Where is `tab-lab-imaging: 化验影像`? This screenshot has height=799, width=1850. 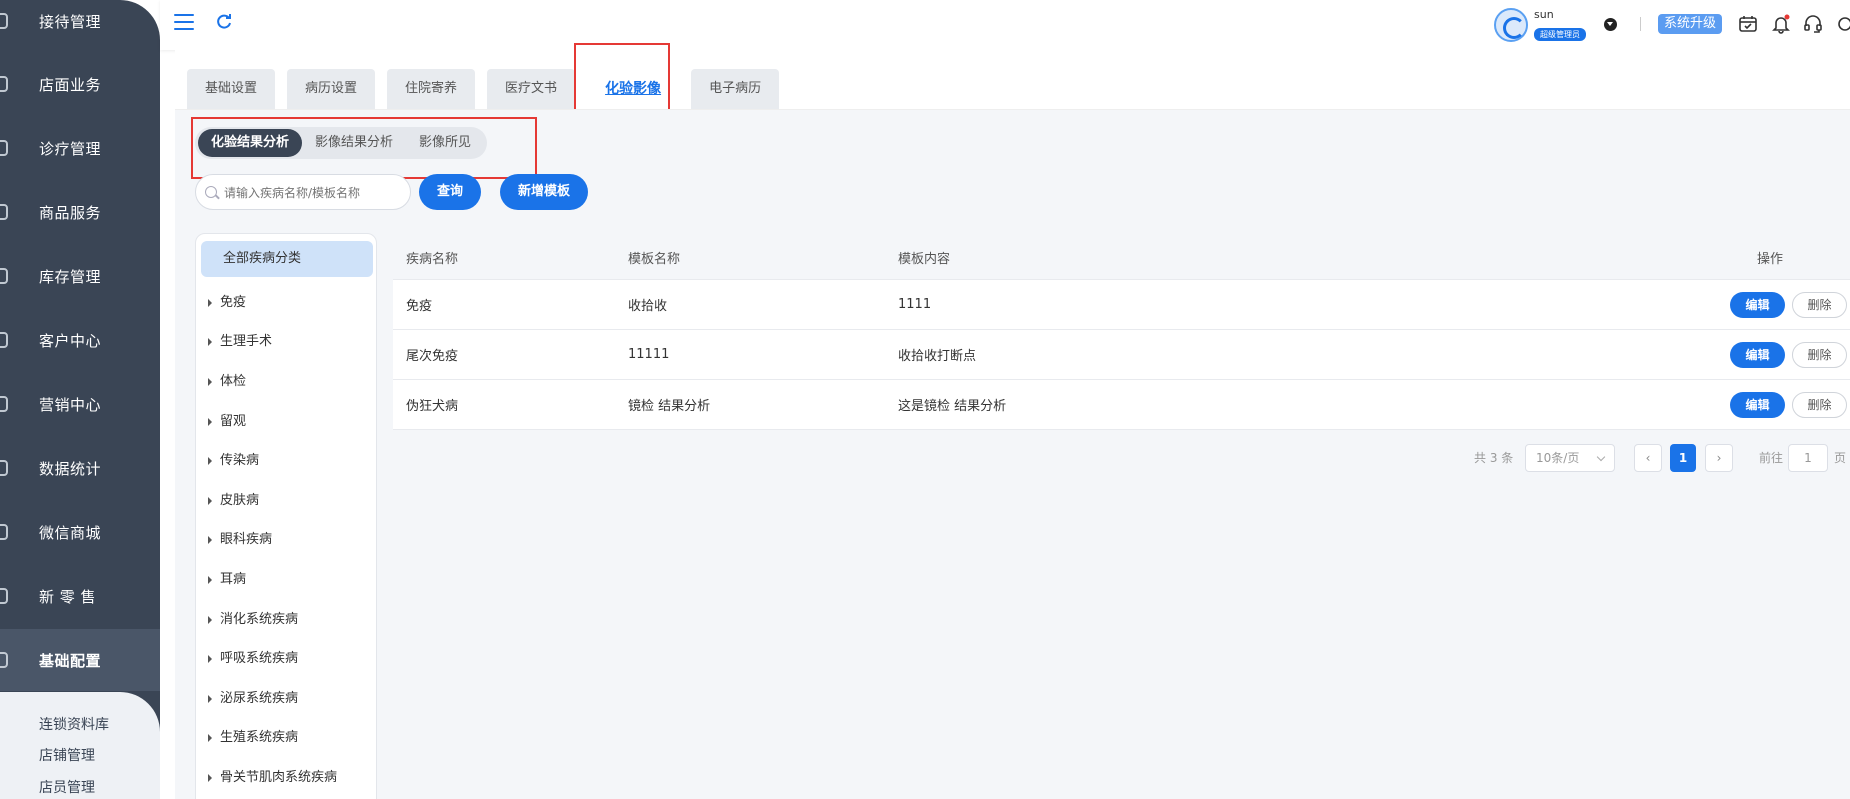
tab-lab-imaging: 化验影像 is located at coordinates (633, 89).